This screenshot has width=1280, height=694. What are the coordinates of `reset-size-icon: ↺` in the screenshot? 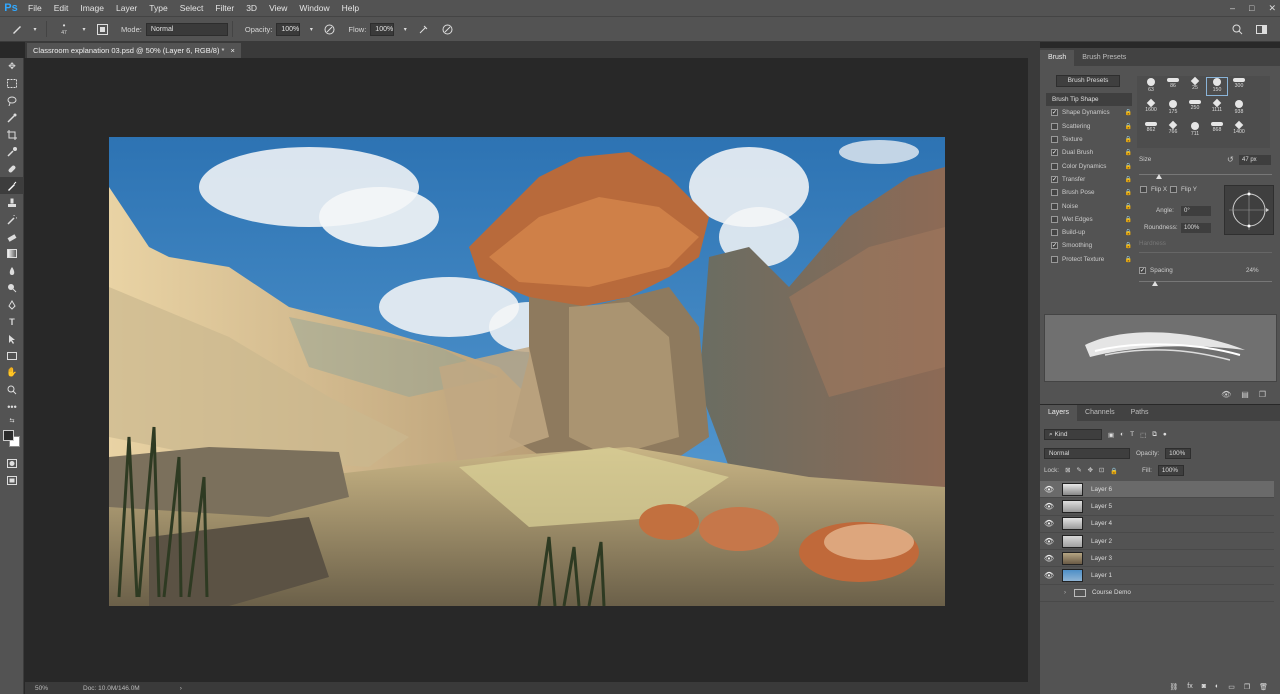 It's located at (1230, 159).